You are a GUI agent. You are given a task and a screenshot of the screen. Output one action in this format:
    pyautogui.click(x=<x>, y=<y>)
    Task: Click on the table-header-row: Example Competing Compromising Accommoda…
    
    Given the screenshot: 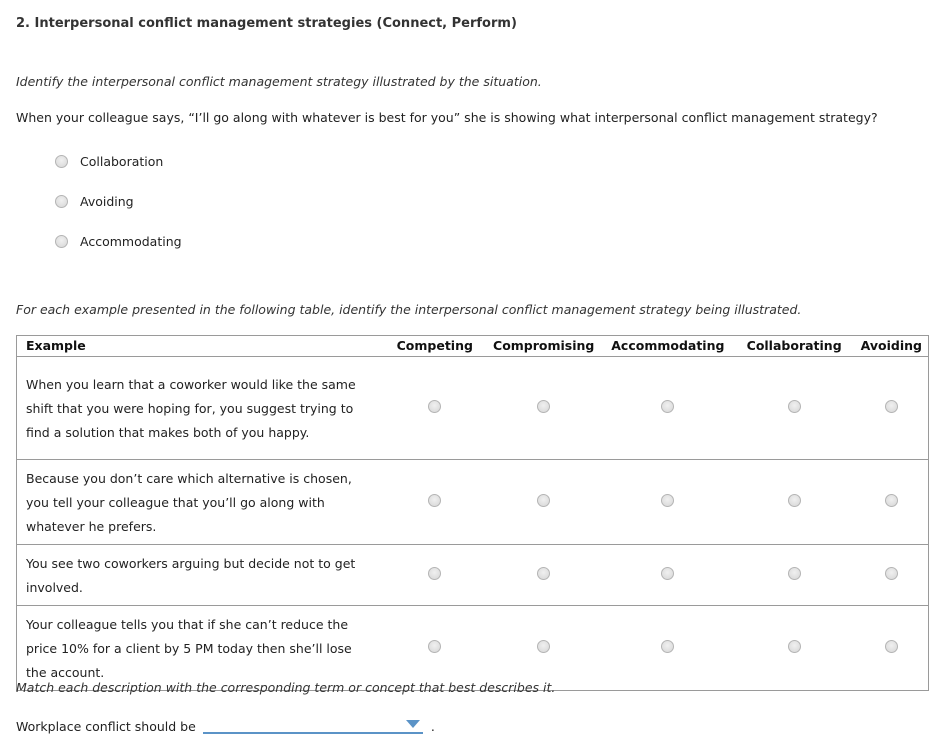 What is the action you would take?
    pyautogui.click(x=472, y=346)
    